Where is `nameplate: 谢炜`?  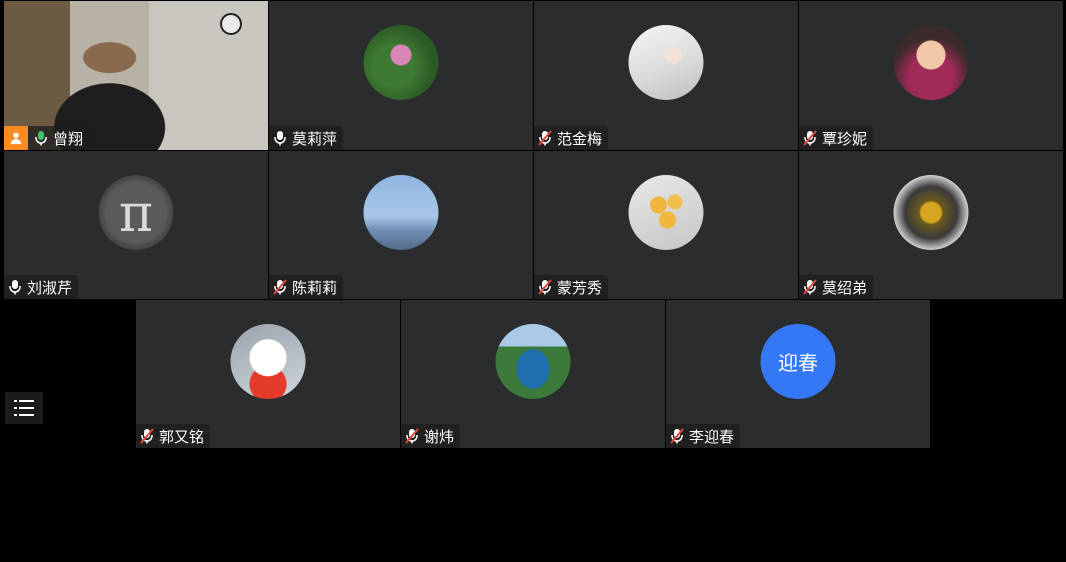
nameplate: 谢炜 is located at coordinates (431, 436).